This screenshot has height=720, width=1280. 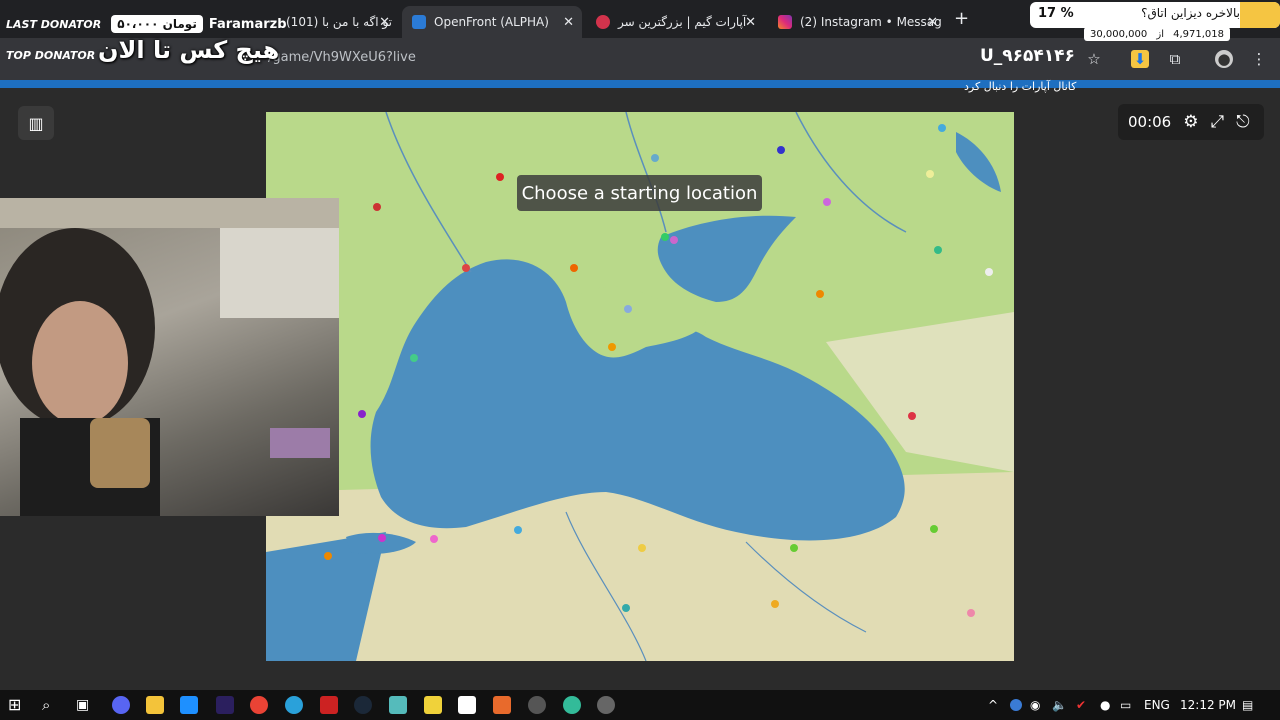 What do you see at coordinates (17, 705) in the screenshot?
I see `windows-start-icon: ⊞` at bounding box center [17, 705].